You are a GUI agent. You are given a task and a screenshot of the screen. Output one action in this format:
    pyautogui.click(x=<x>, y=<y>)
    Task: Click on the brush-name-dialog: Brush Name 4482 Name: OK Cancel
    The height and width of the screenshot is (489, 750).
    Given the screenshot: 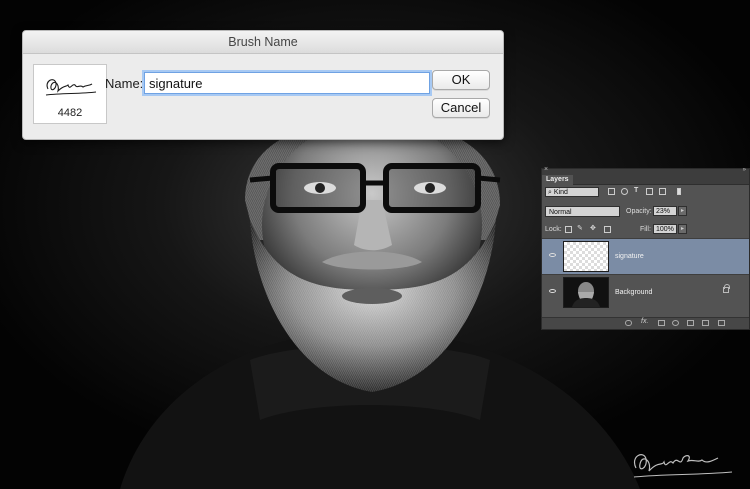 What is the action you would take?
    pyautogui.click(x=263, y=85)
    